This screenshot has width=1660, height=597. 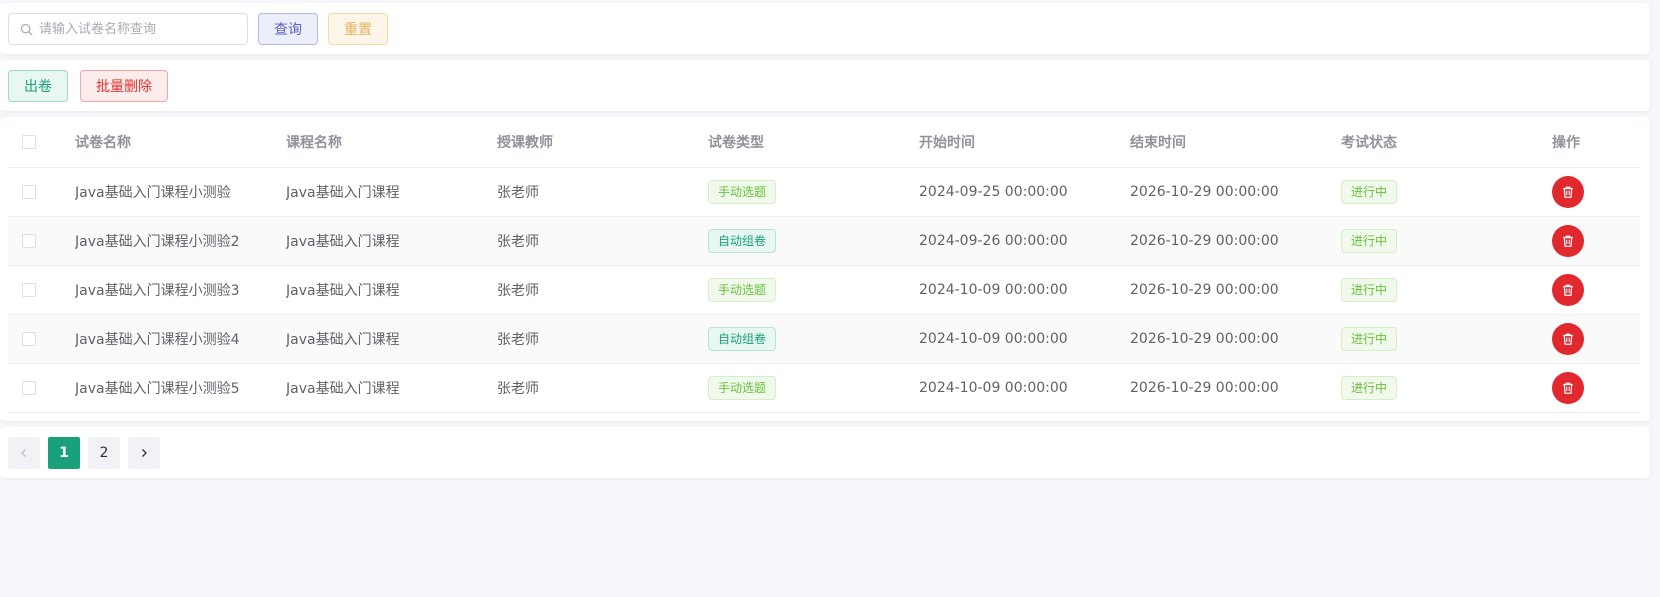 I want to click on prev-page-button, so click(x=24, y=453).